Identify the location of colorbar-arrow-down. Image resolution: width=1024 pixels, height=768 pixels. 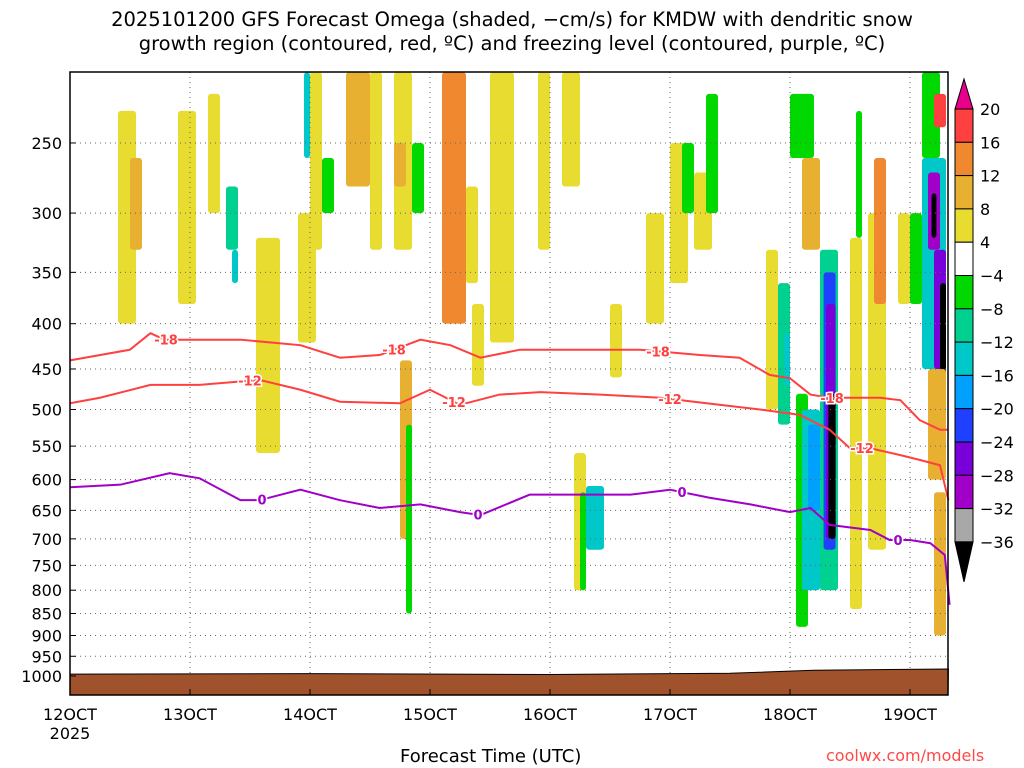
(964, 562).